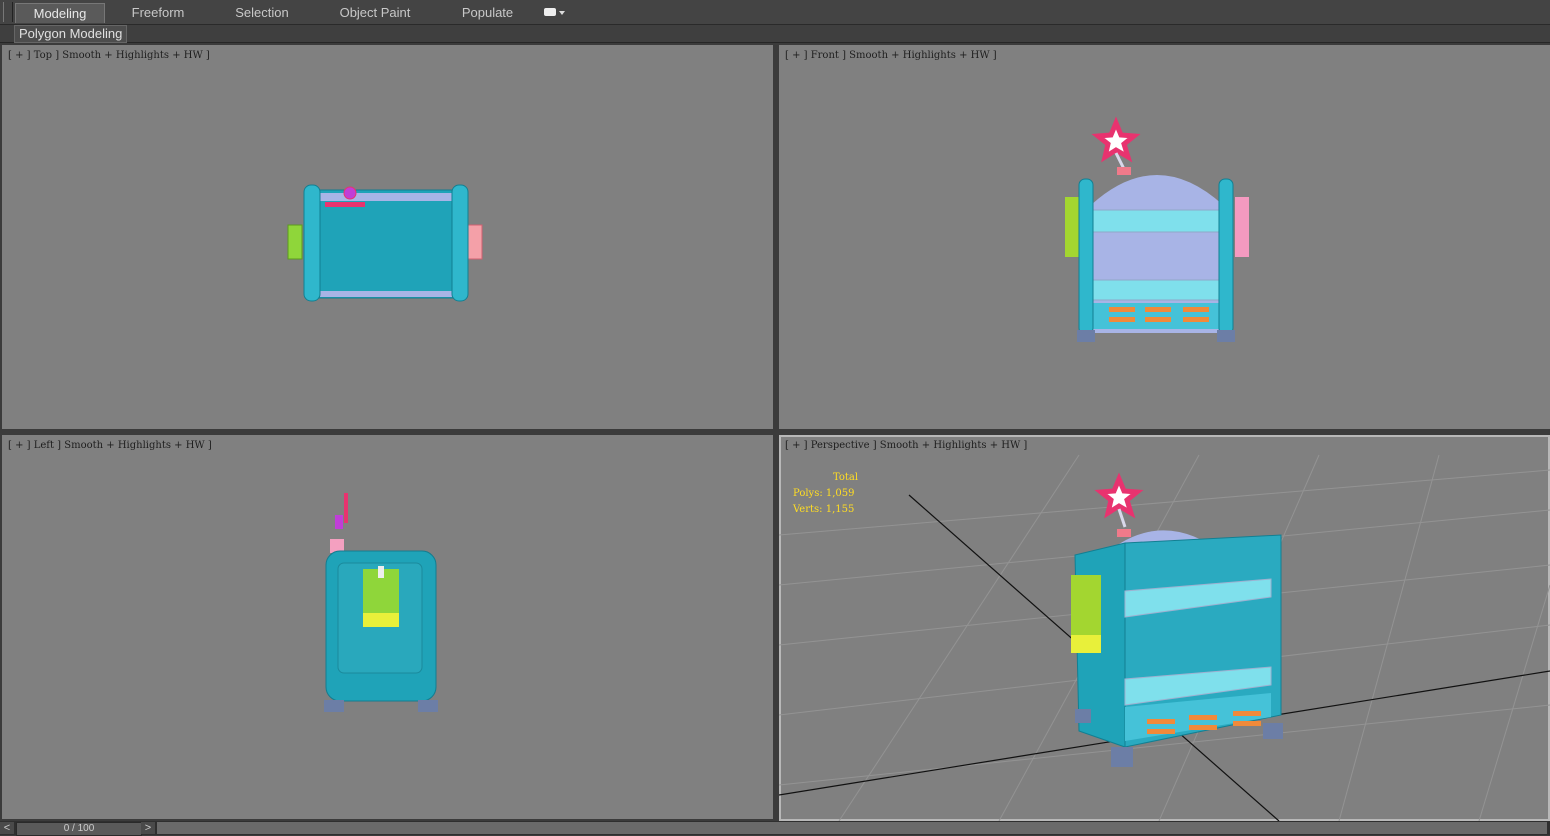 This screenshot has width=1550, height=836. What do you see at coordinates (262, 12) in the screenshot?
I see `tab-selection: Selection` at bounding box center [262, 12].